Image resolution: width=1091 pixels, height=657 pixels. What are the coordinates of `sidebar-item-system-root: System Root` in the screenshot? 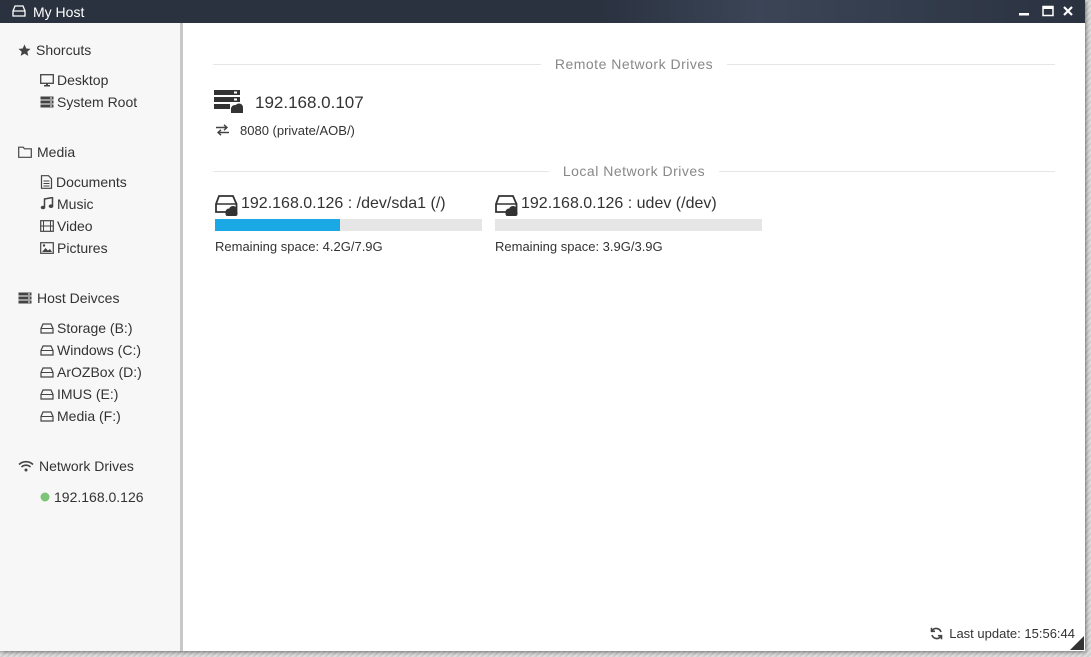 It's located at (88, 102).